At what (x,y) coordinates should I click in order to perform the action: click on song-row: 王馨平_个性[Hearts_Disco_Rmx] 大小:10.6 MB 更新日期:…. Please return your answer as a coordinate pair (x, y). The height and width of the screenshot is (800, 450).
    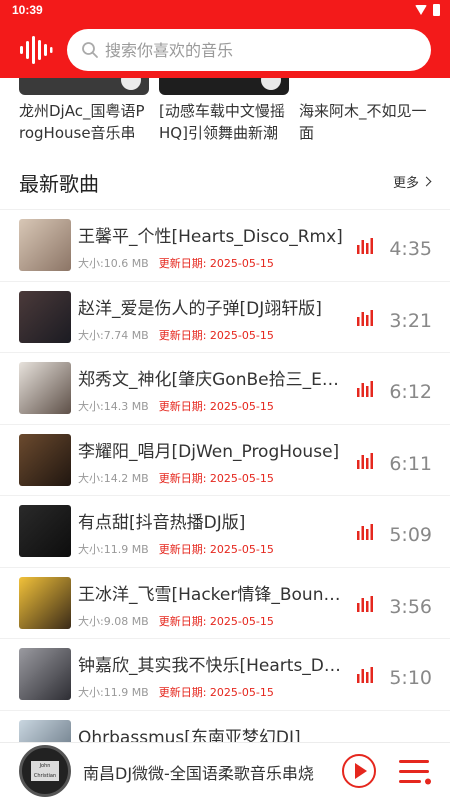
    Looking at the image, I should click on (225, 245).